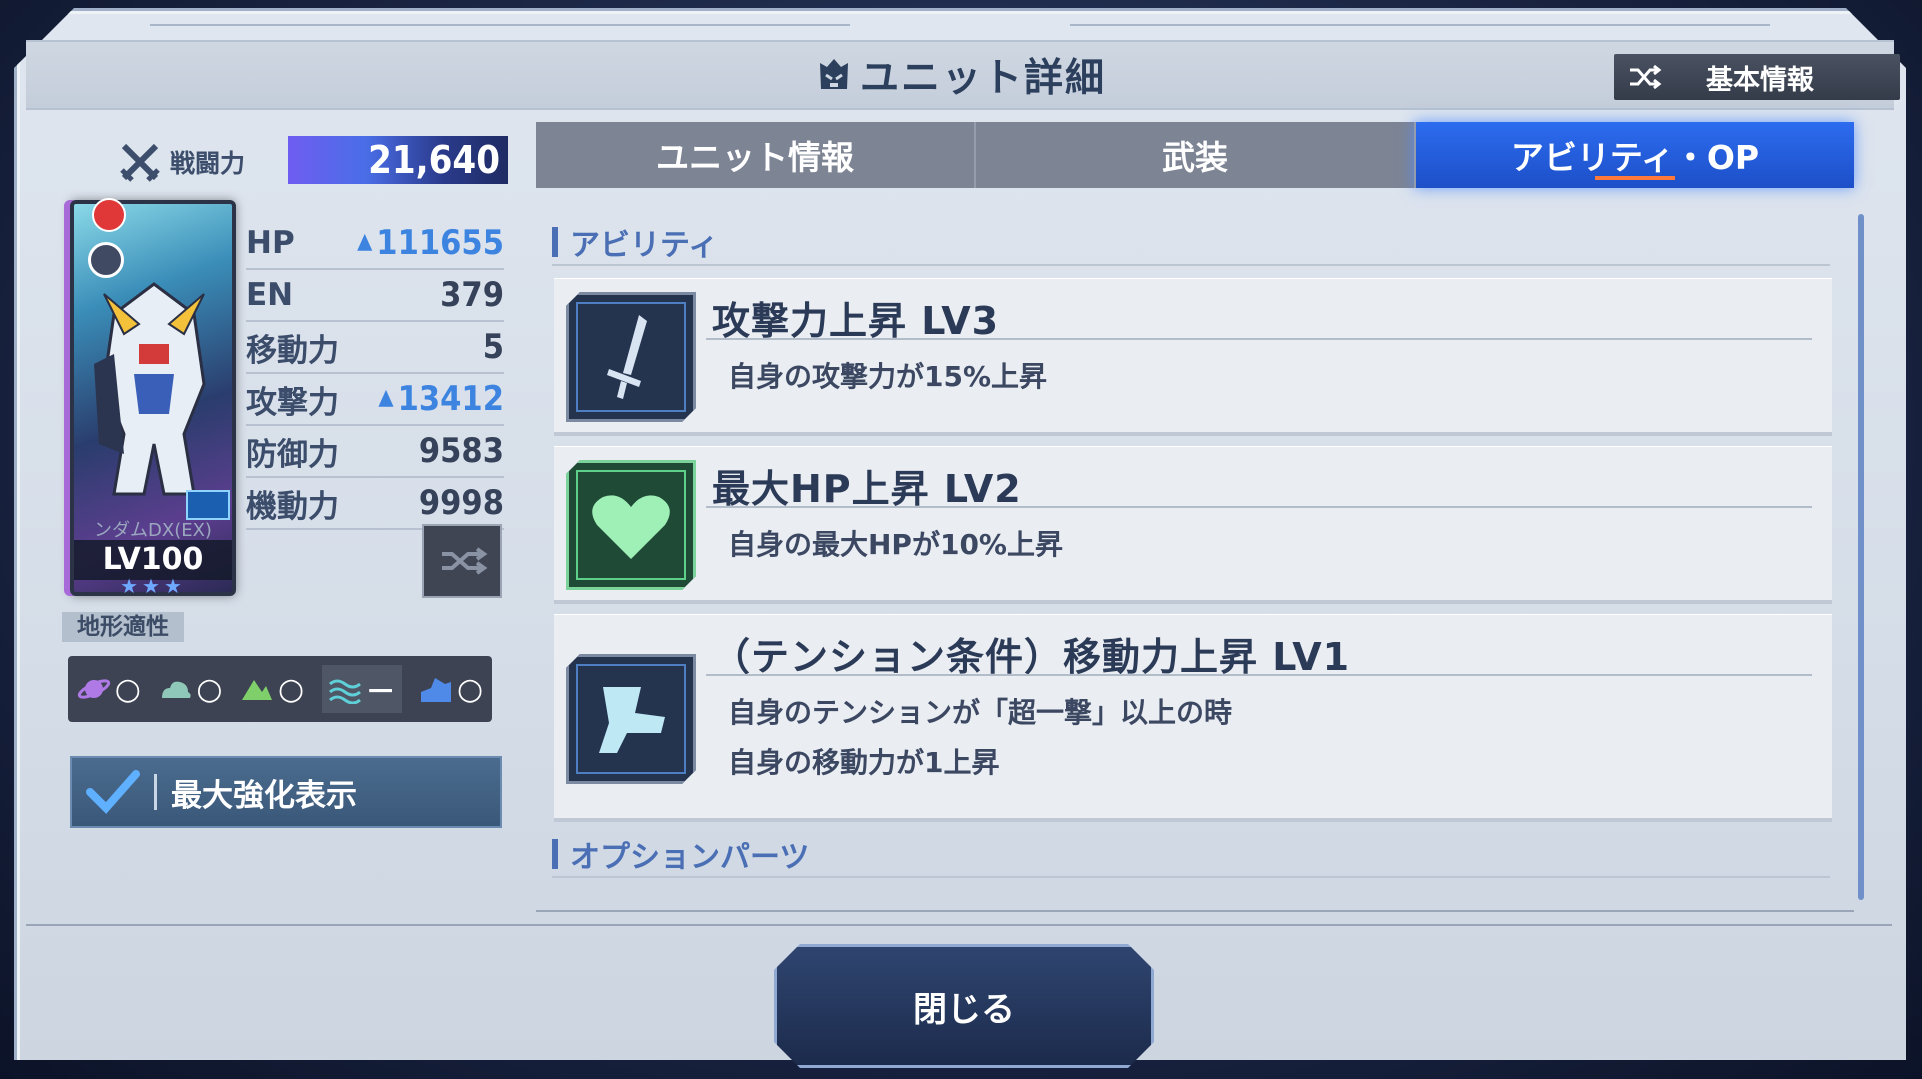 The image size is (1922, 1079). What do you see at coordinates (1760, 80) in the screenshot?
I see `basic-info-label: 基本情報` at bounding box center [1760, 80].